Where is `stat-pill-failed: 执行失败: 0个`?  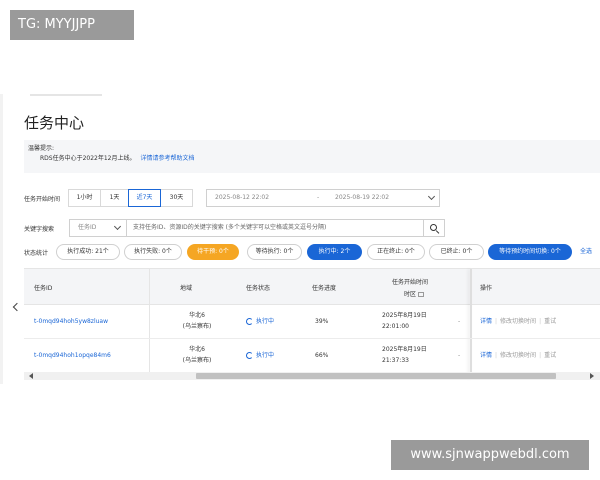 stat-pill-failed: 执行失败: 0个 is located at coordinates (153, 252).